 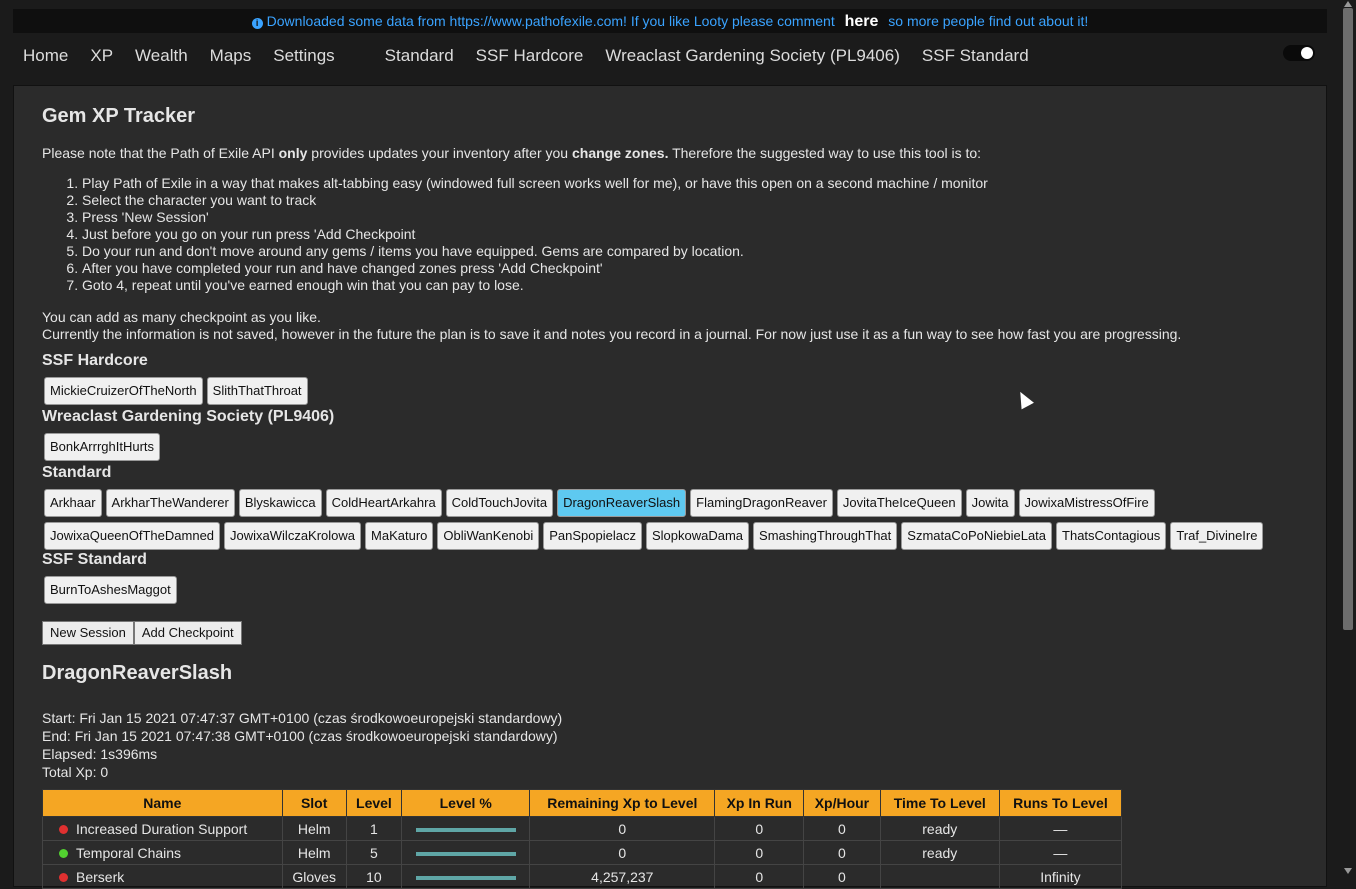 What do you see at coordinates (161, 56) in the screenshot?
I see `nav-wealth: Wealth` at bounding box center [161, 56].